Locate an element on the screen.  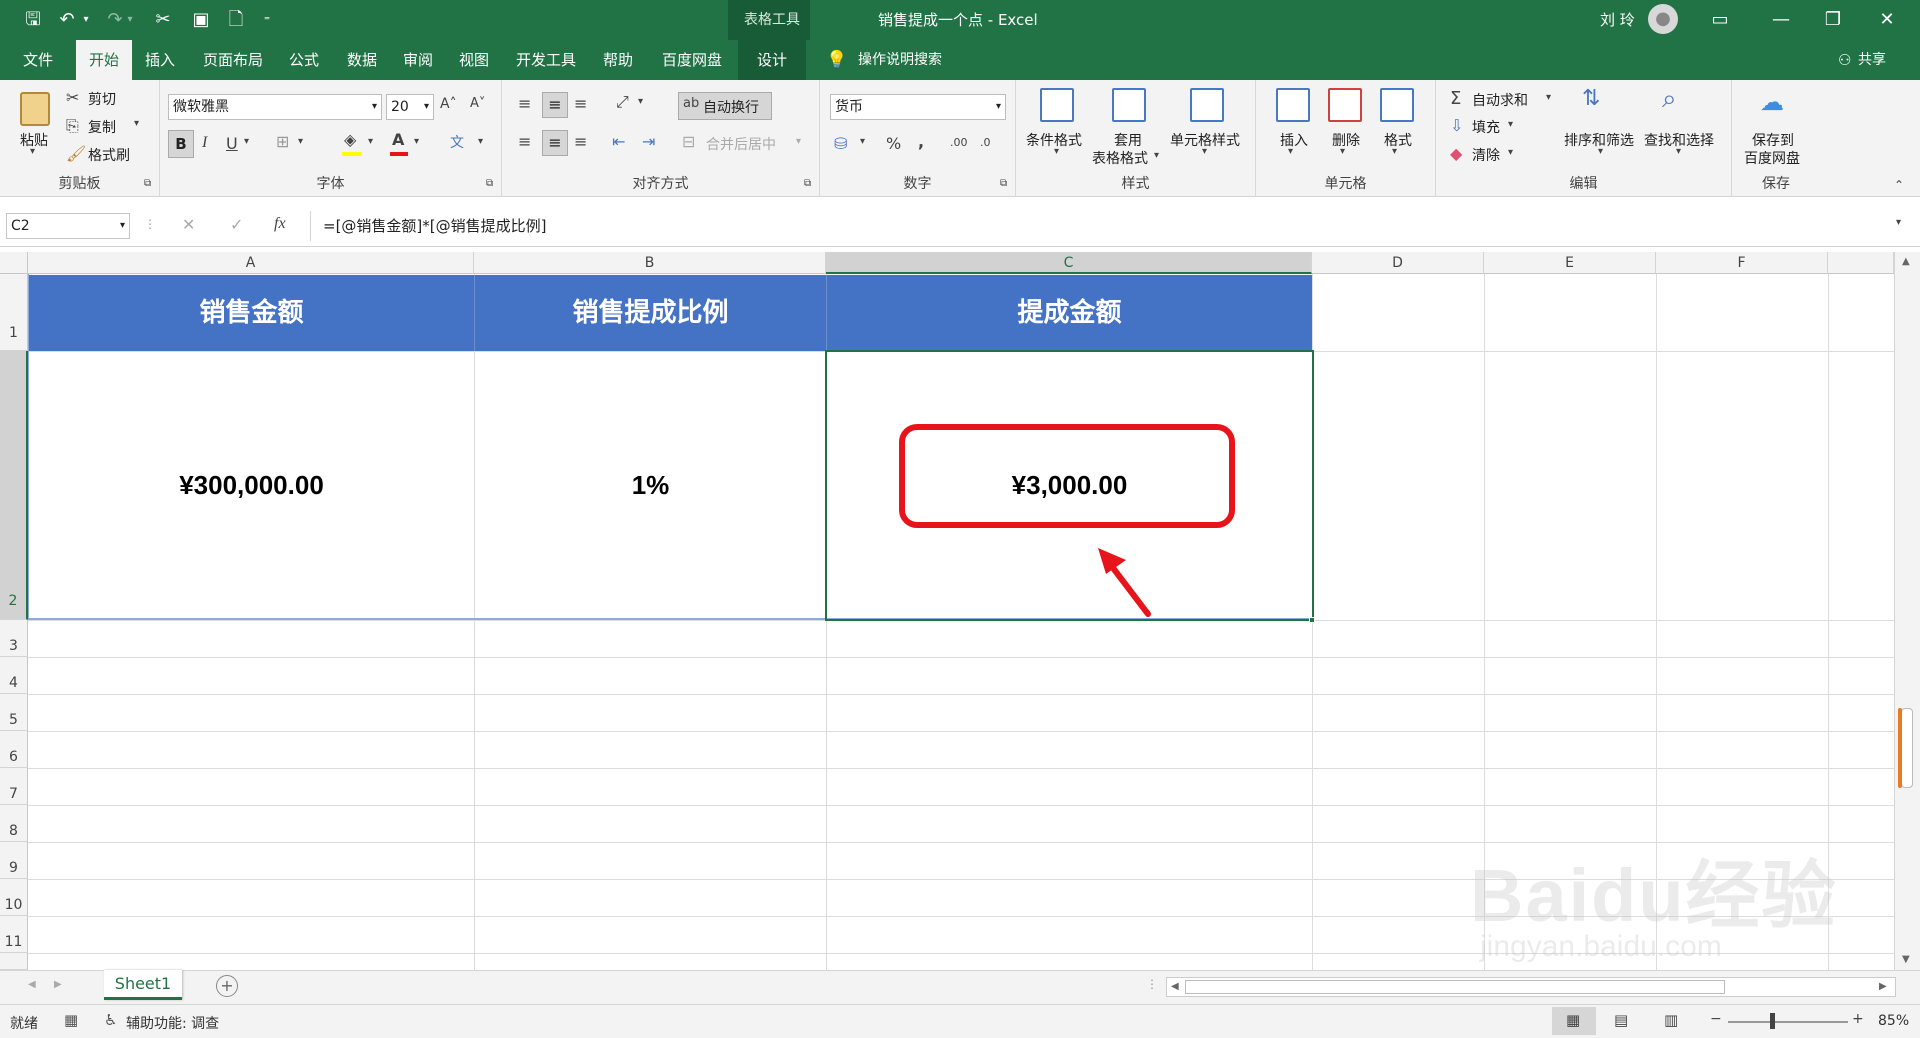
format-as-table-line1: 套用 is located at coordinates (1128, 140).